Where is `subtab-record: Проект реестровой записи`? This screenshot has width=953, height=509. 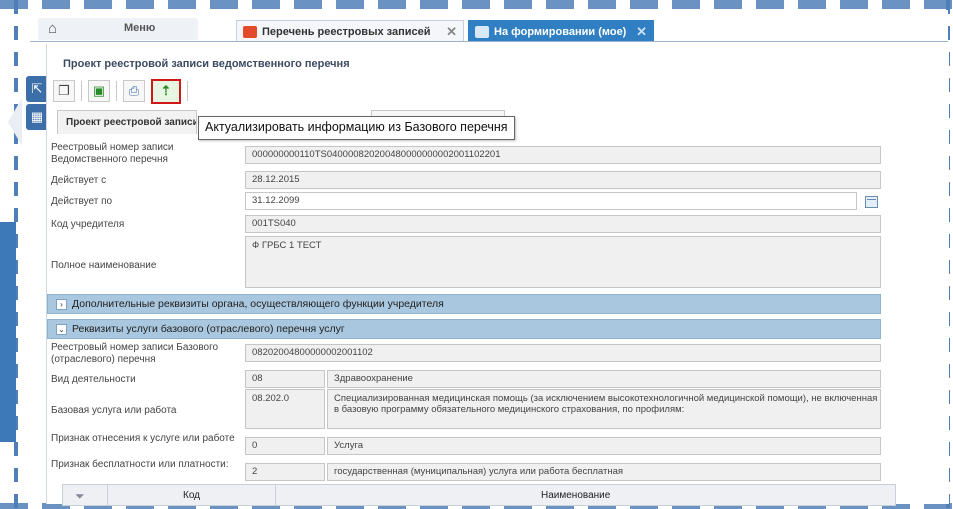 subtab-record: Проект реестровой записи is located at coordinates (127, 122).